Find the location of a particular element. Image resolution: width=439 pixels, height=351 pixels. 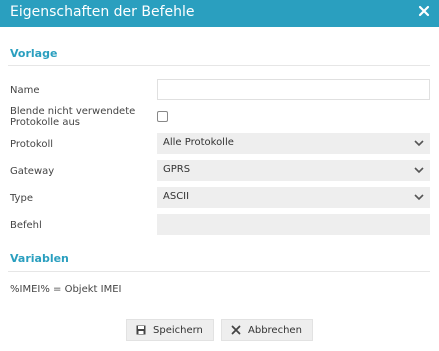

type-selected-value: ASCII is located at coordinates (176, 196).